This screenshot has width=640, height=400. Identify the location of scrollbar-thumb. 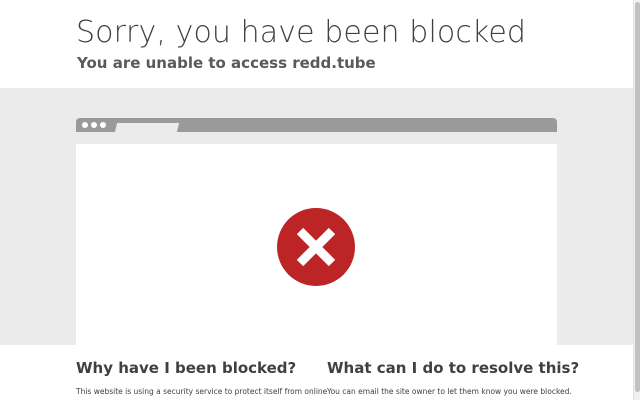
(637, 197).